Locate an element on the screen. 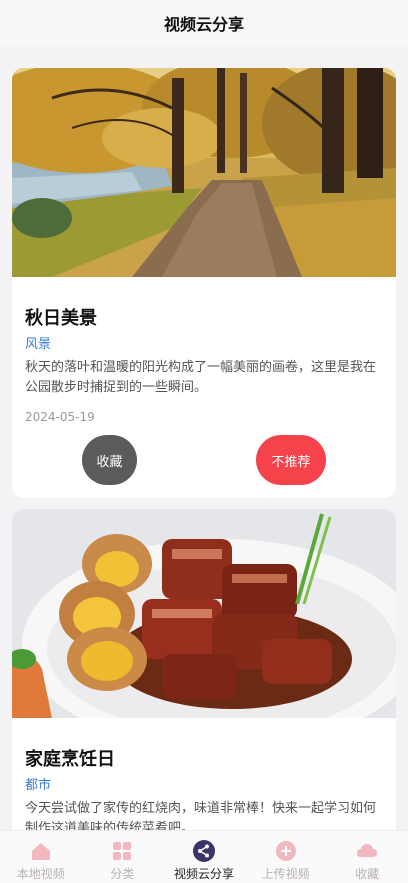  post-category: 风景 is located at coordinates (204, 345).